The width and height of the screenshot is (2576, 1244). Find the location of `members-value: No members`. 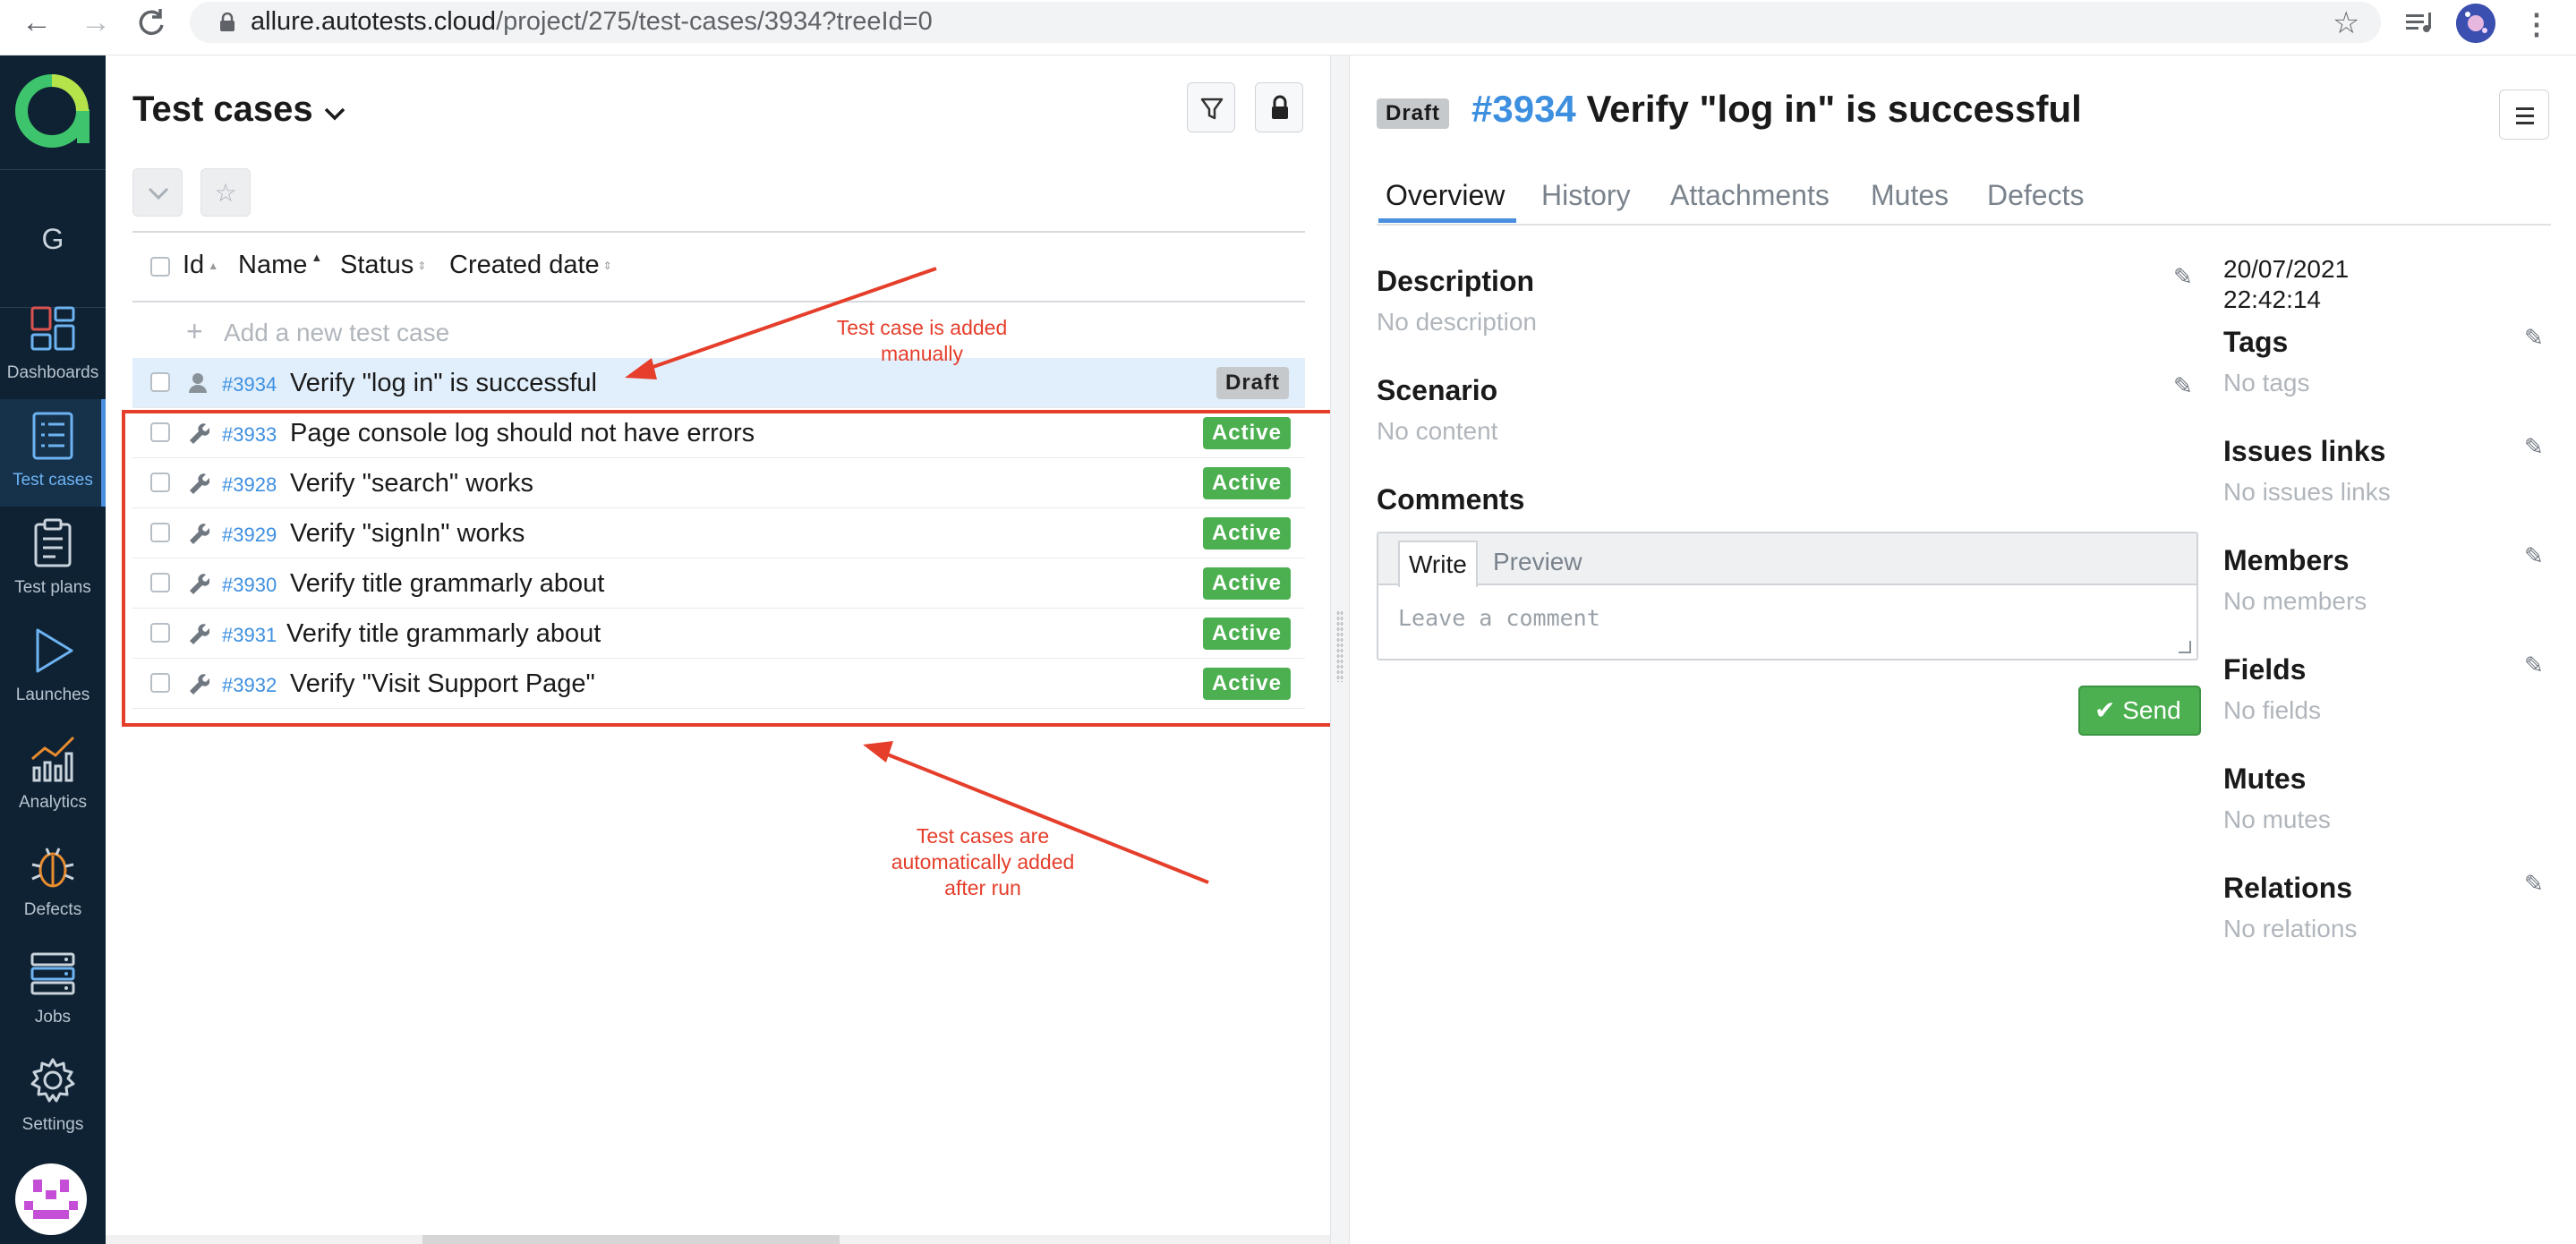

members-value: No members is located at coordinates (2295, 601).